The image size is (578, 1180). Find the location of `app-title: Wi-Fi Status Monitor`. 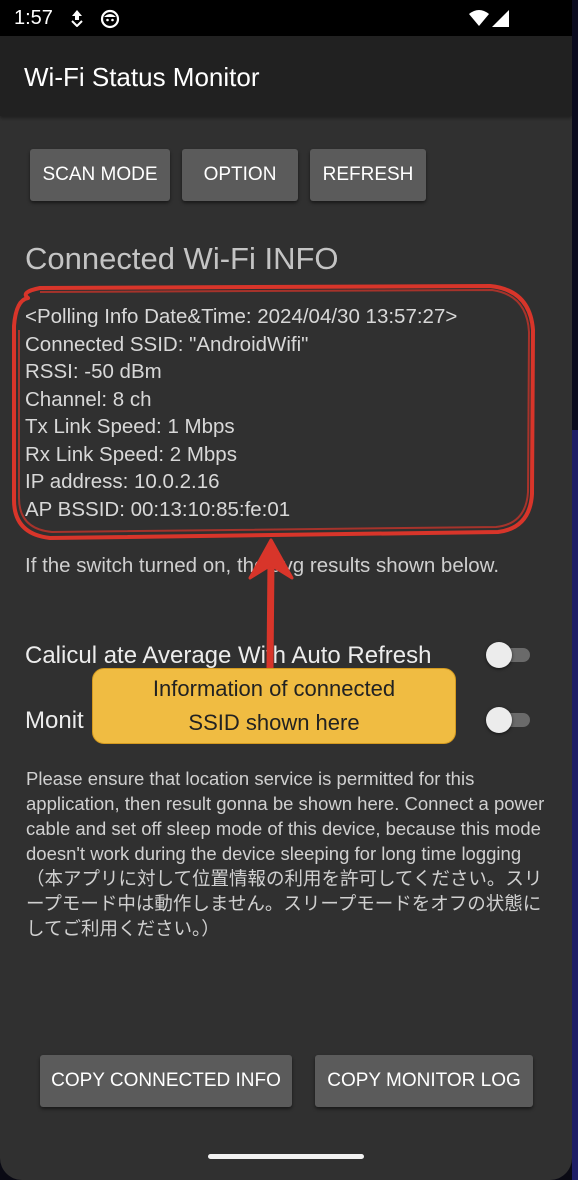

app-title: Wi-Fi Status Monitor is located at coordinates (142, 77).